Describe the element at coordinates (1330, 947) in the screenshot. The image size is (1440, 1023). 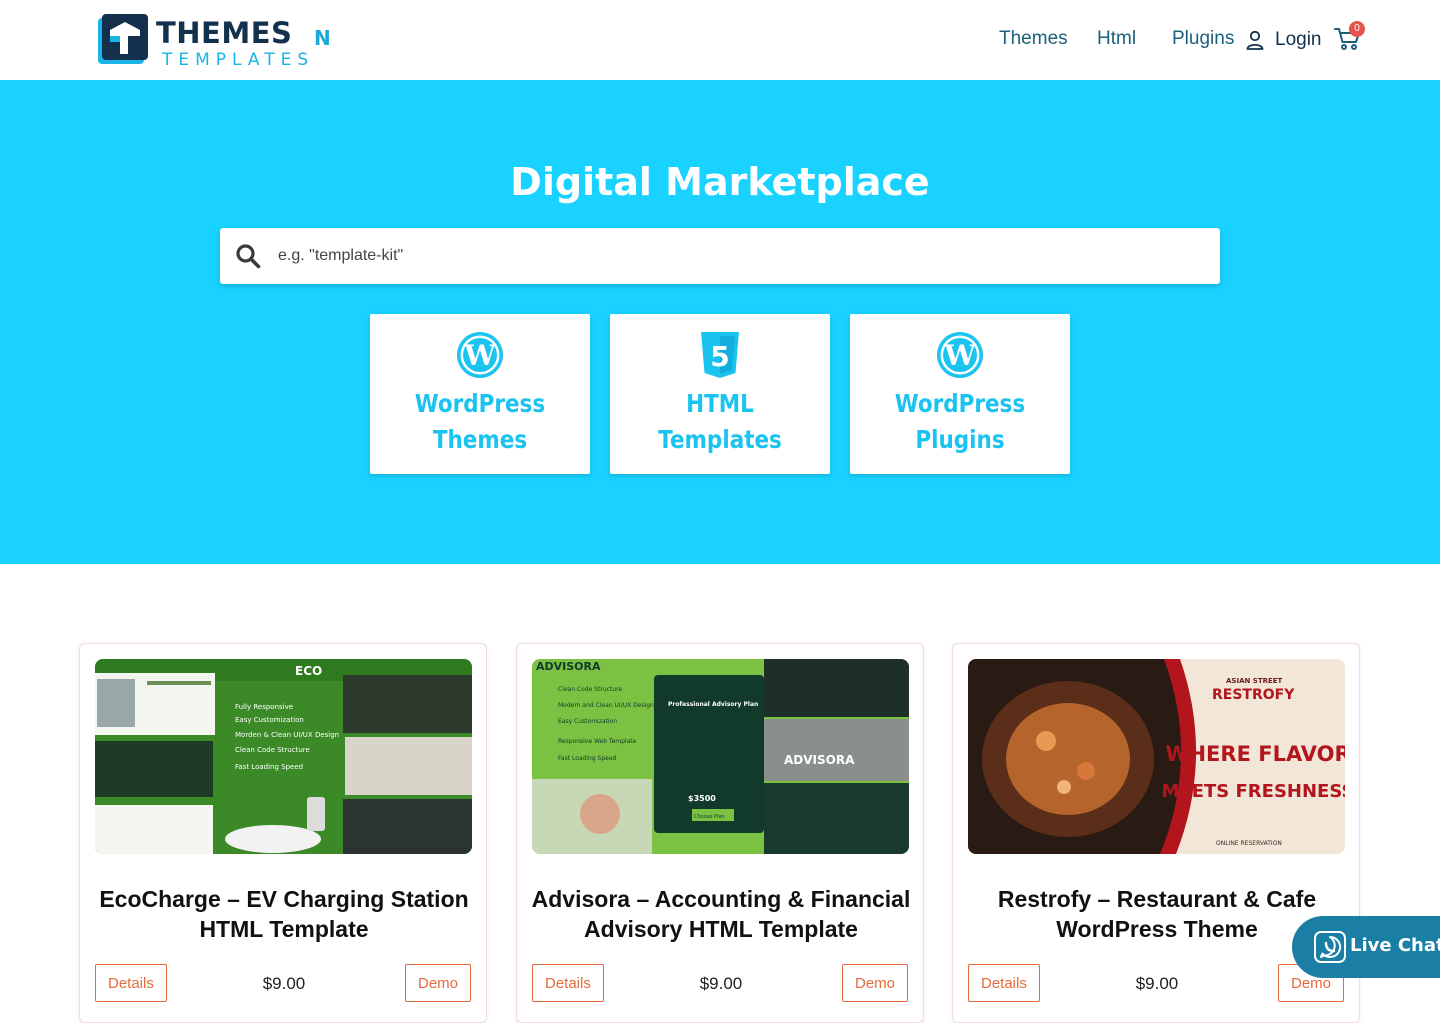
I see `whatsapp-icon` at that location.